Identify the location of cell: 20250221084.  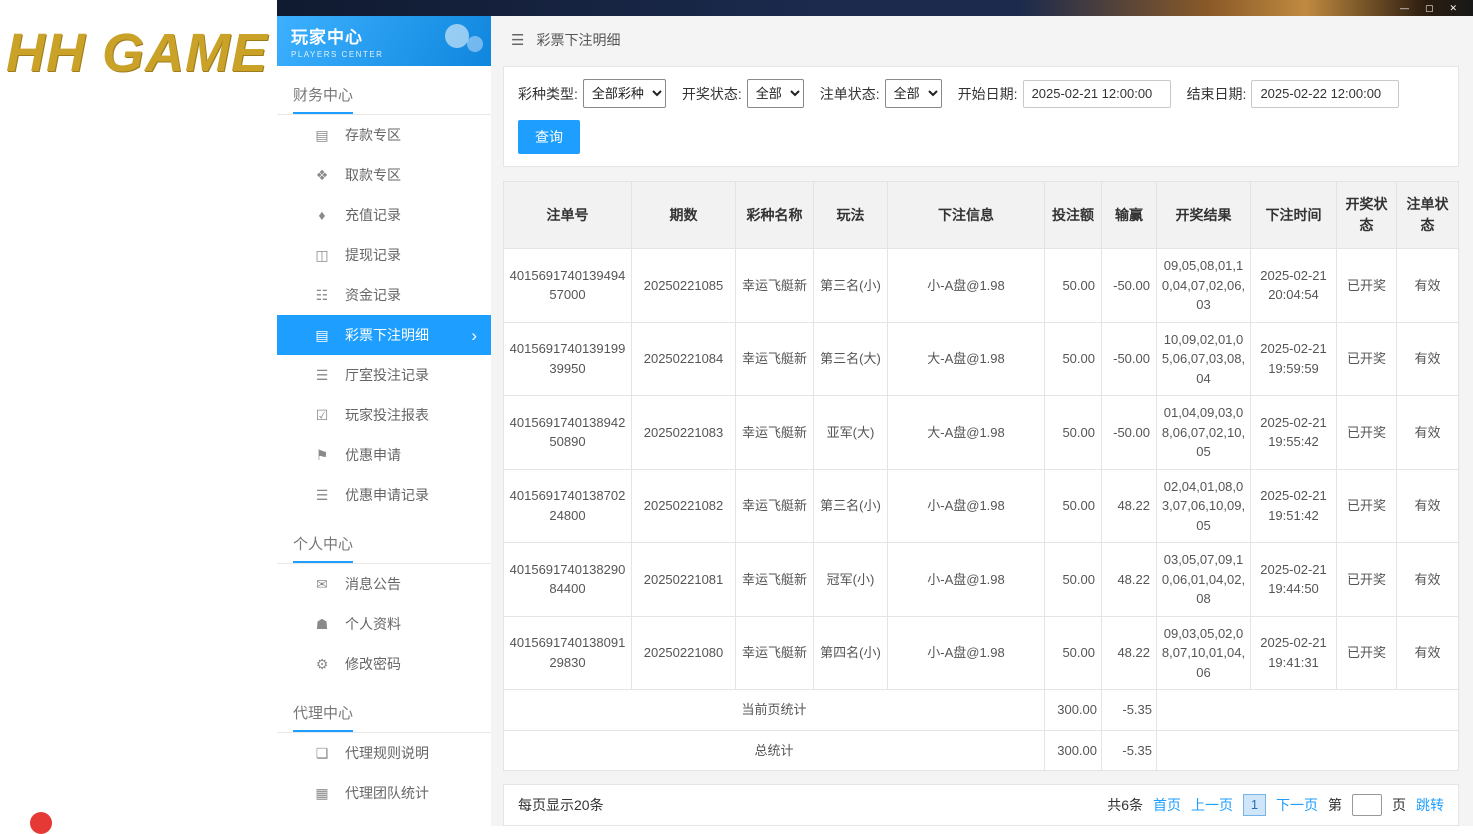
(683, 358).